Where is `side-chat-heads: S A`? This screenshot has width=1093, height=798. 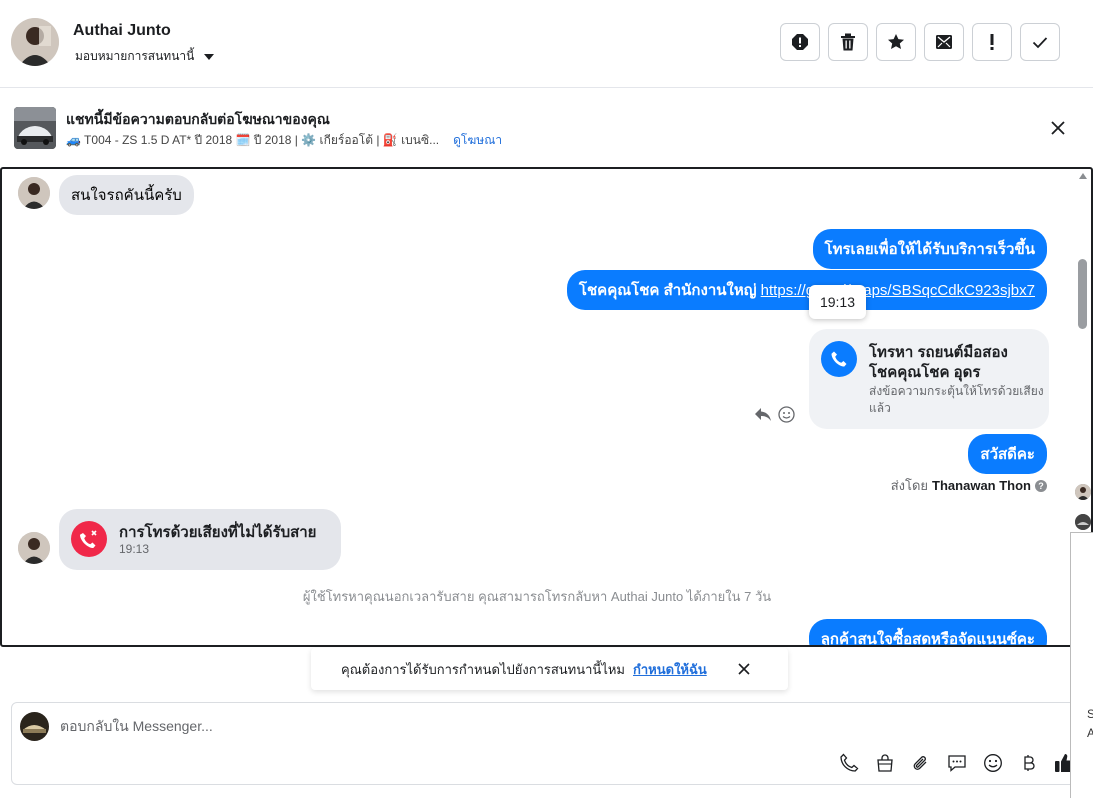 side-chat-heads: S A is located at coordinates (1081, 636).